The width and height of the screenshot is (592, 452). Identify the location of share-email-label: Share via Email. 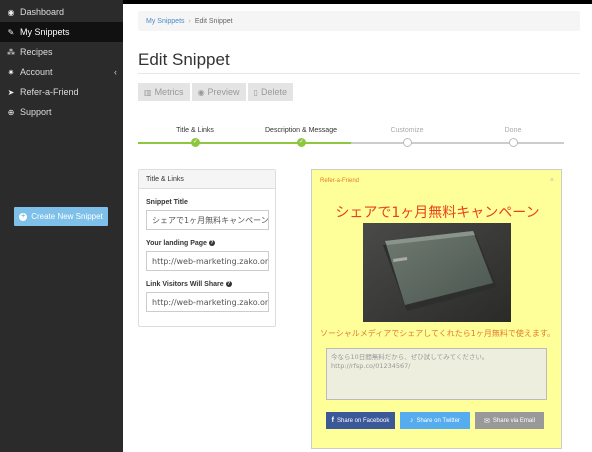
(513, 420).